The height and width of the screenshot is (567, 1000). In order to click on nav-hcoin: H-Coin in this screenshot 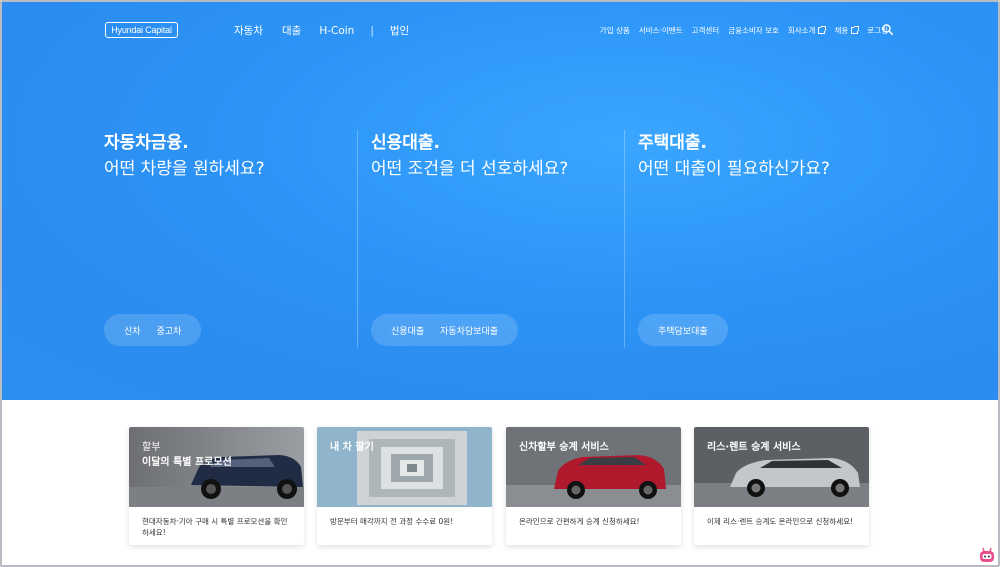, I will do `click(336, 31)`.